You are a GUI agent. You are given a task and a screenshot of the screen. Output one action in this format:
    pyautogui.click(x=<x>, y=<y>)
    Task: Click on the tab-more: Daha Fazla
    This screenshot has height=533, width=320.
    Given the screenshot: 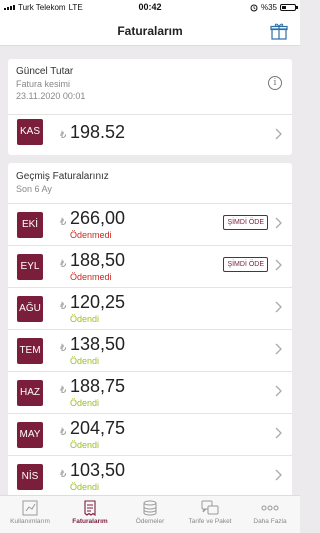 What is the action you would take?
    pyautogui.click(x=270, y=514)
    